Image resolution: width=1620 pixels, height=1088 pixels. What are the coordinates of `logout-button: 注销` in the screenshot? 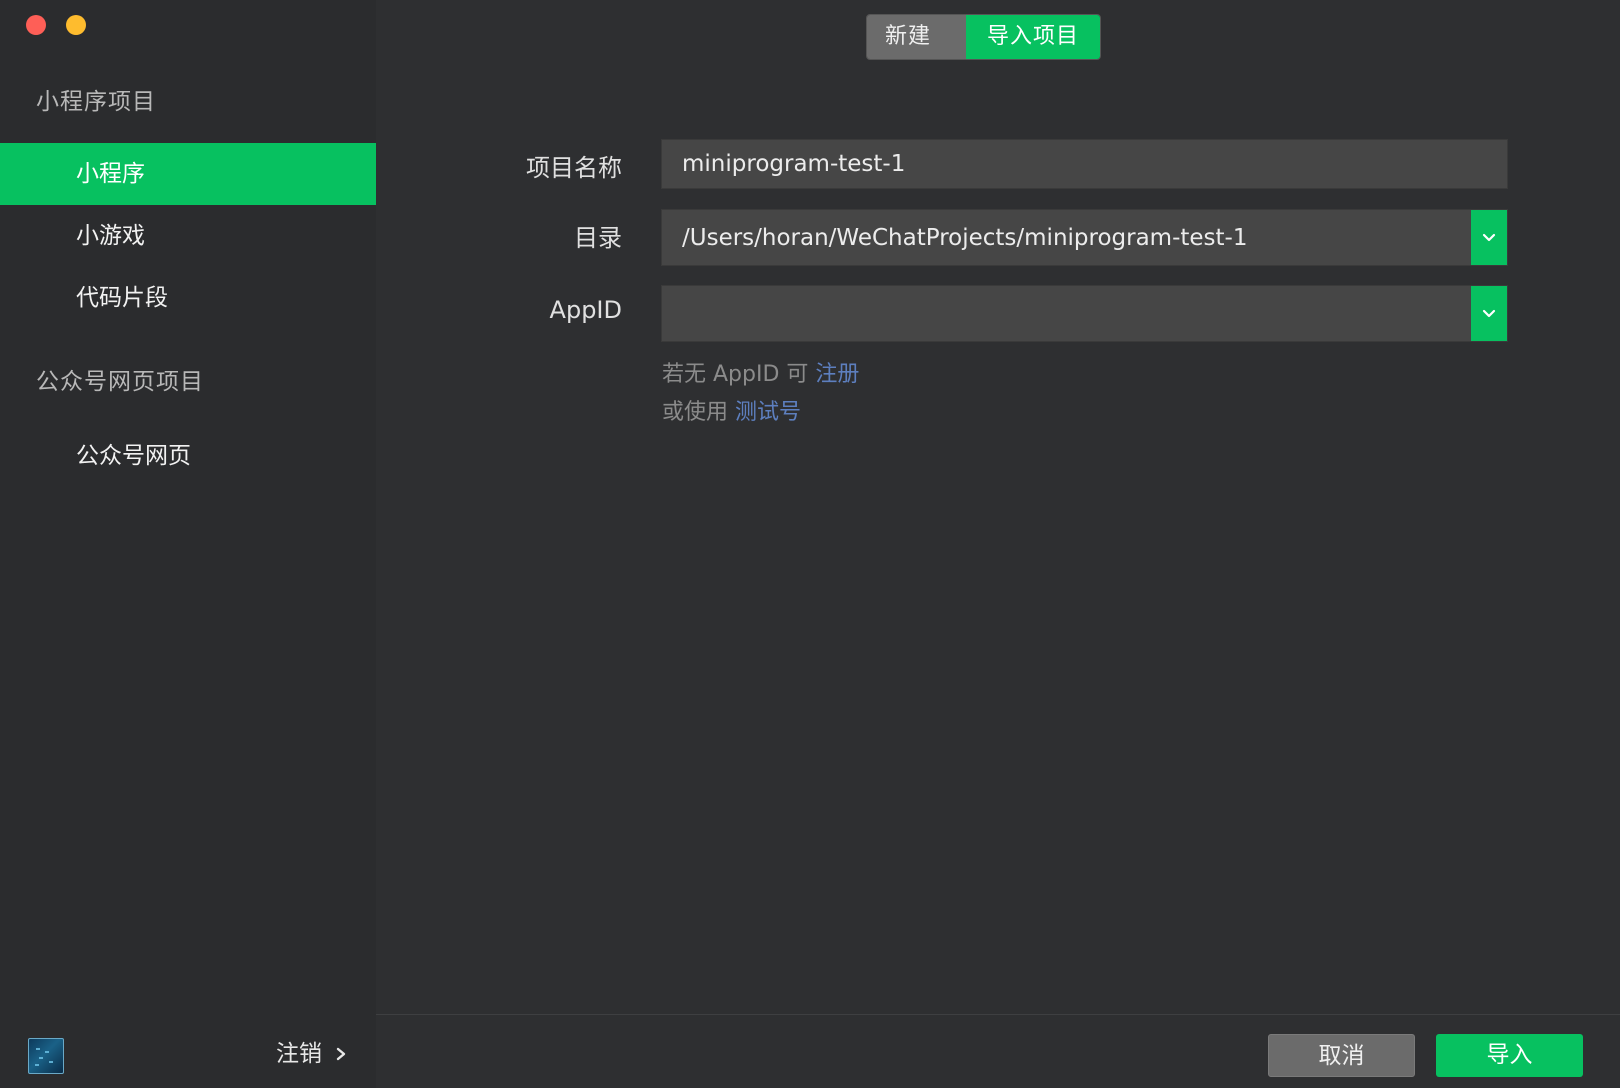 It's located at (312, 1054).